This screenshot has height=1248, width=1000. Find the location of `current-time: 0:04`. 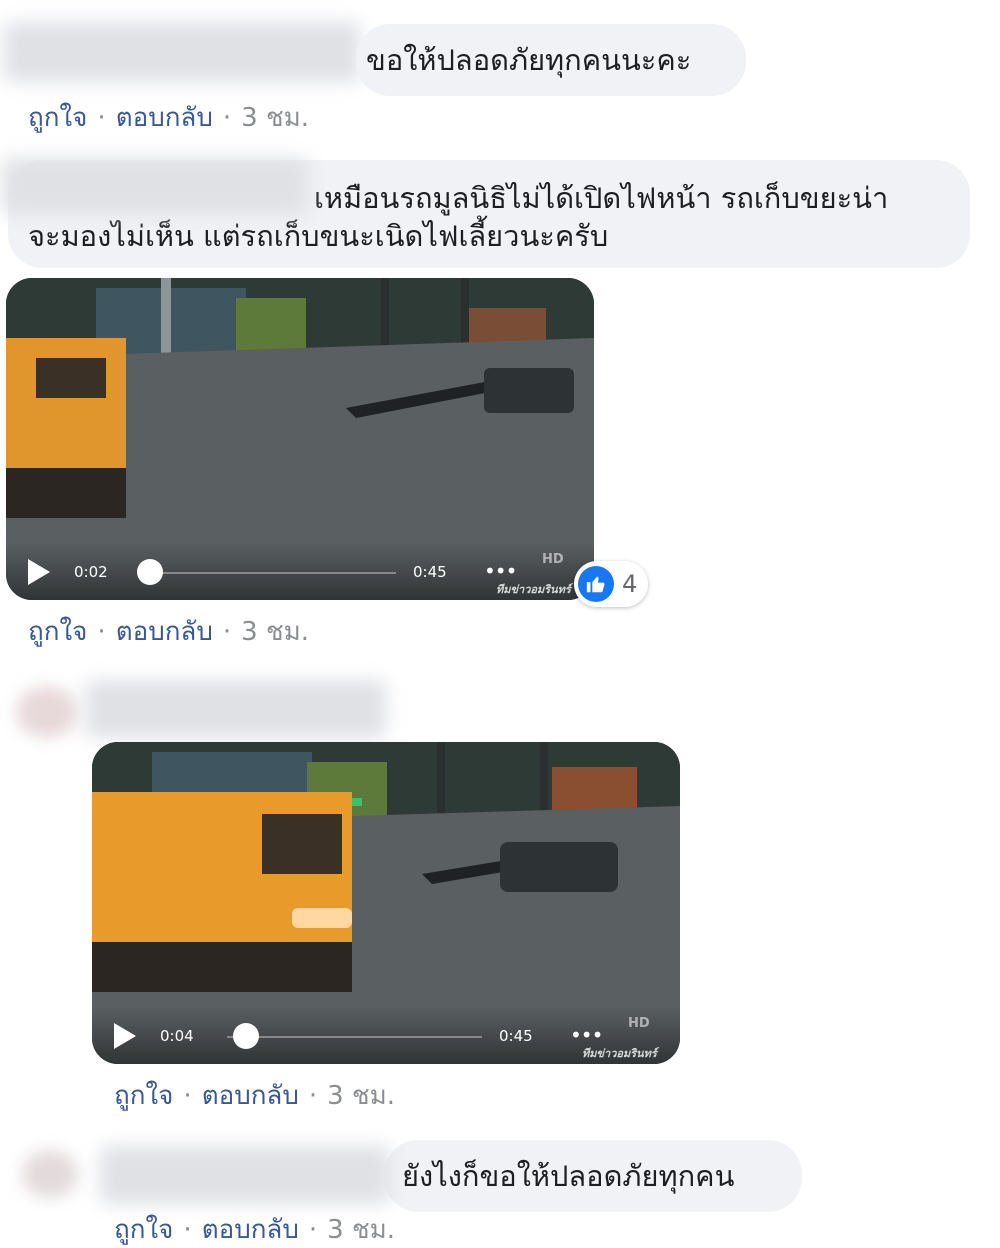

current-time: 0:04 is located at coordinates (177, 1036).